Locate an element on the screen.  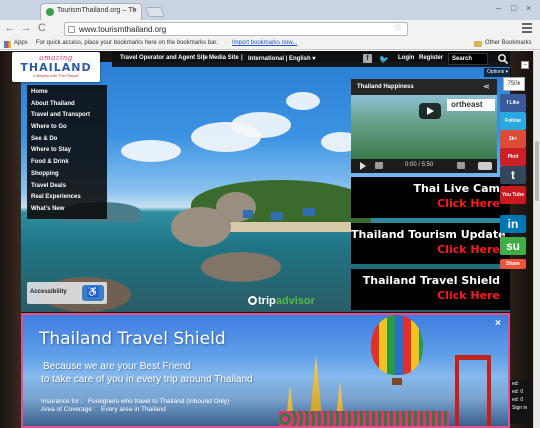
promo-live-cam: Thai Live Cam Click Here is located at coordinates (430, 197).